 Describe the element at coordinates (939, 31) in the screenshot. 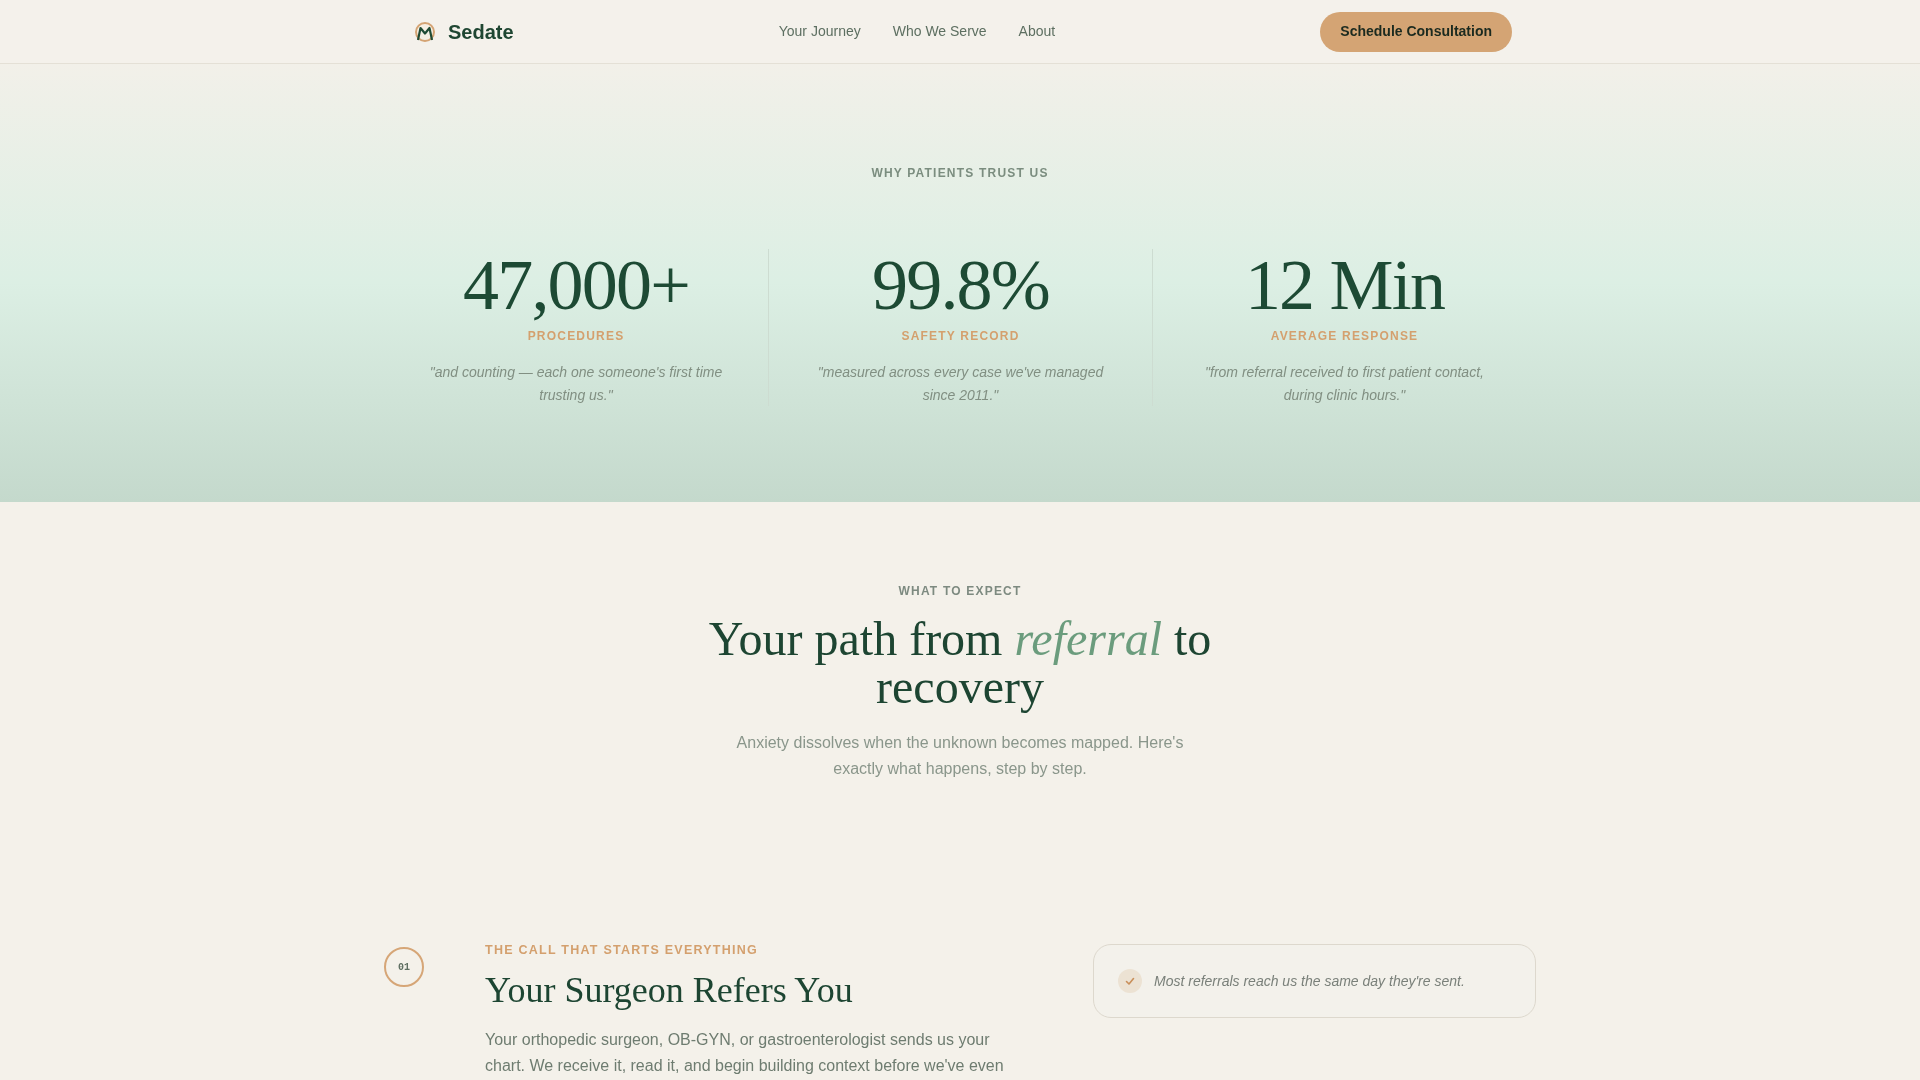

I see `nav-link: Who We Serve` at that location.